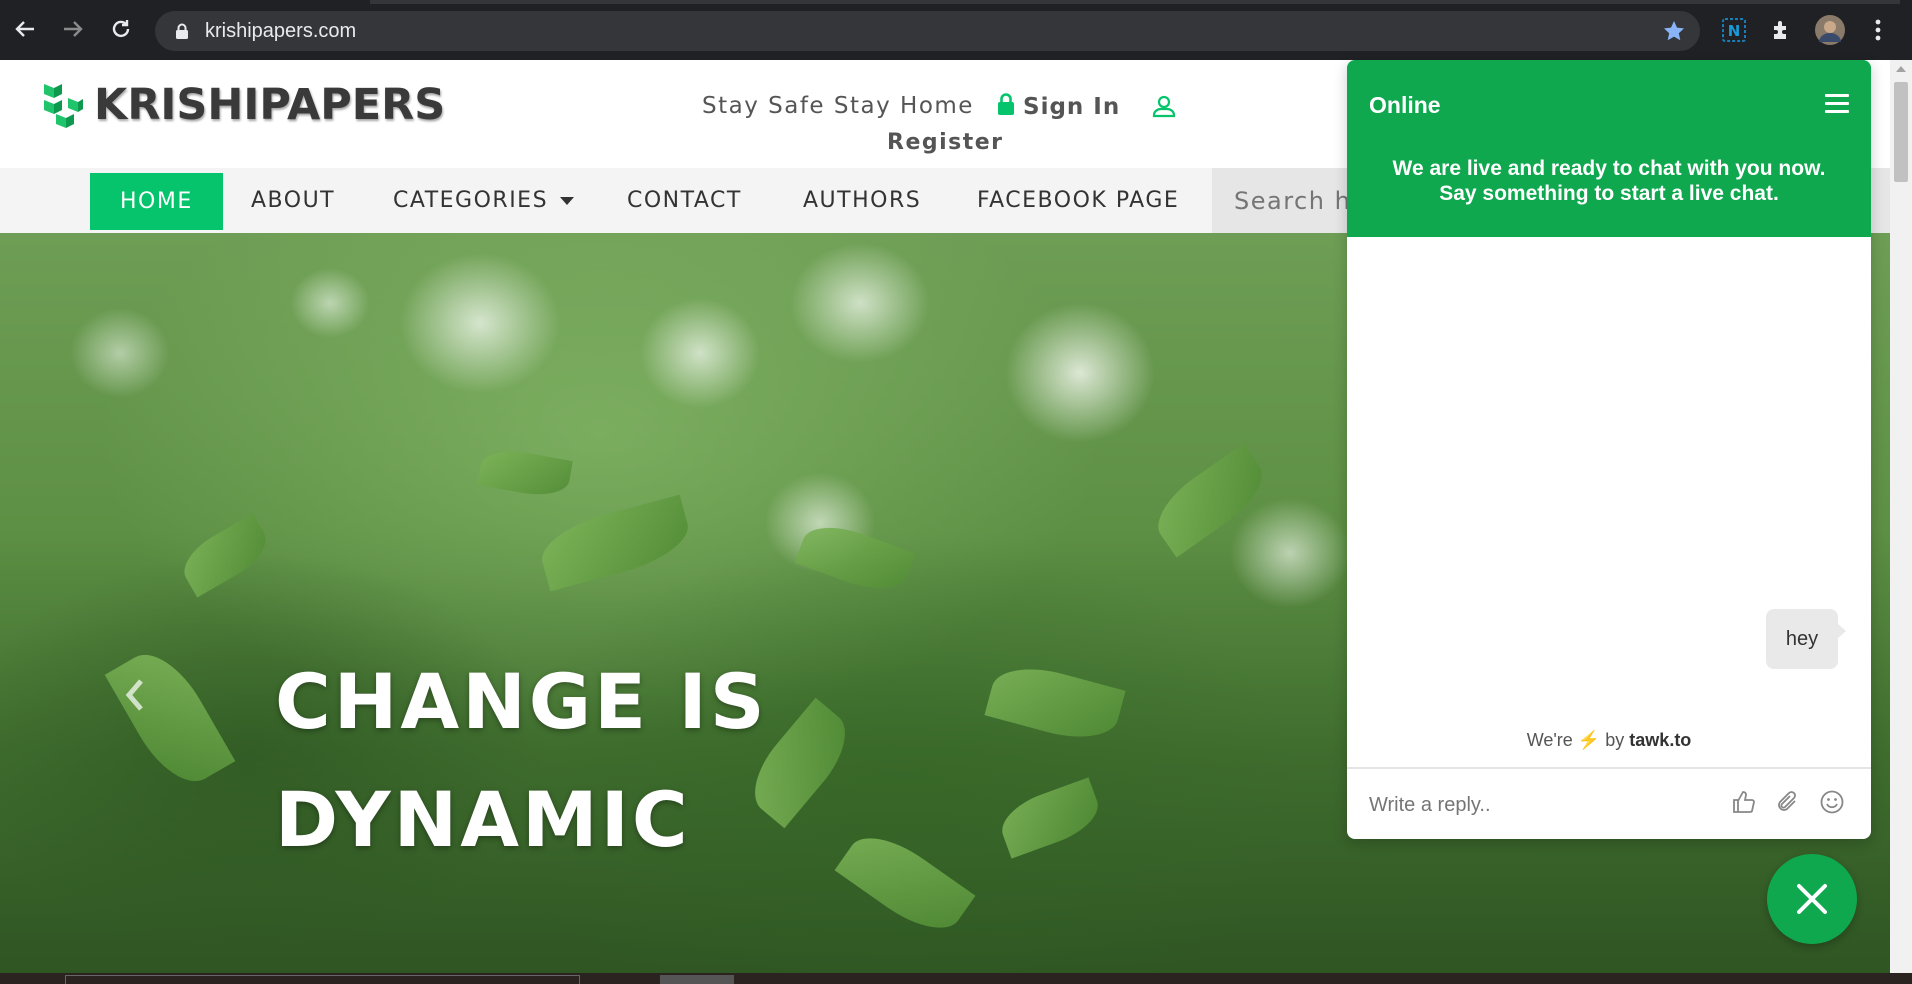 The width and height of the screenshot is (1912, 984). I want to click on nav-authors-label: AUTHORS, so click(862, 200).